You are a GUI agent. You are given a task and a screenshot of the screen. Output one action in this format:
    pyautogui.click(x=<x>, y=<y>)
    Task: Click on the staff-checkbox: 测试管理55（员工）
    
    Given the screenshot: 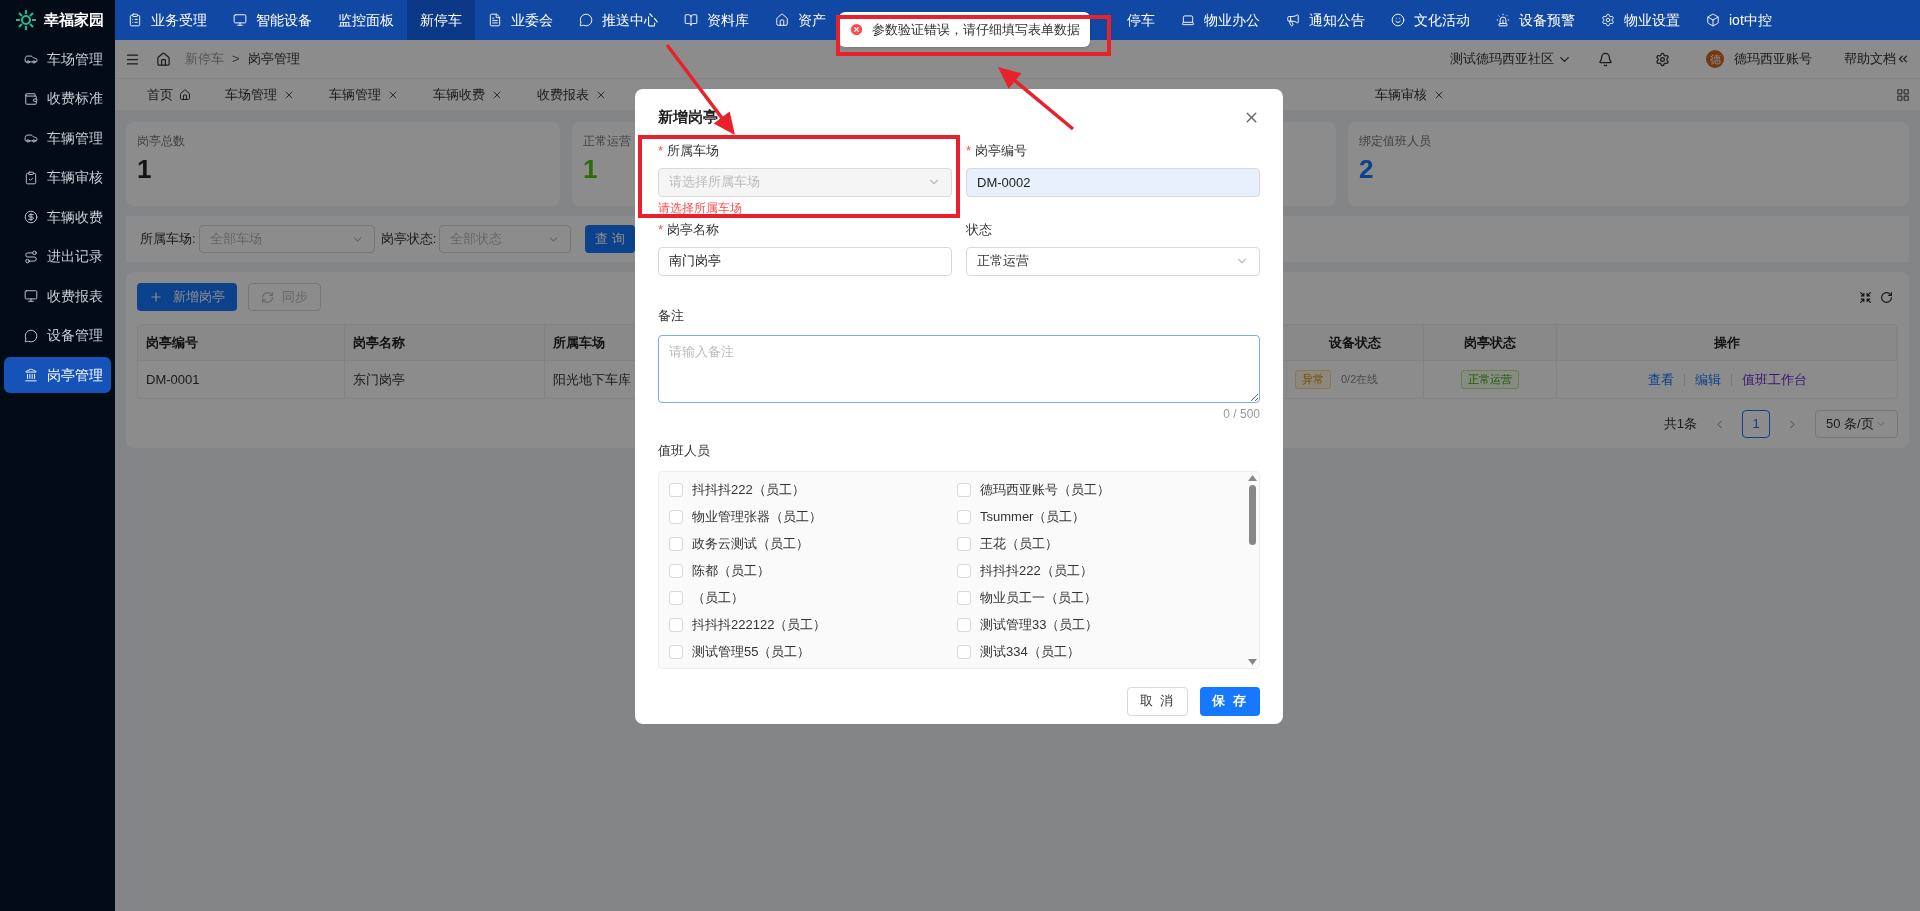 What is the action you would take?
    pyautogui.click(x=813, y=651)
    